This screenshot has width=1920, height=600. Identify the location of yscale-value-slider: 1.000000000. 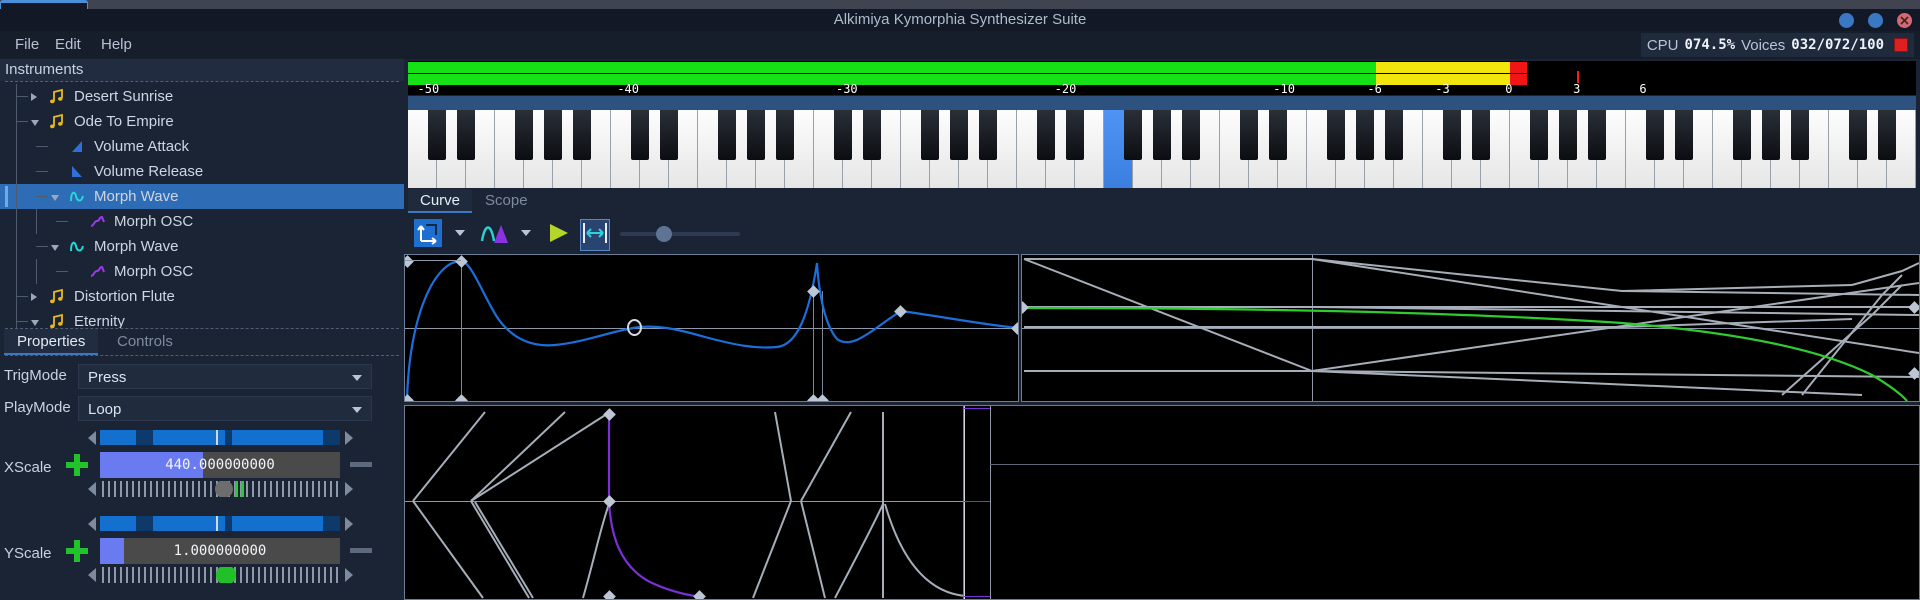
(220, 551).